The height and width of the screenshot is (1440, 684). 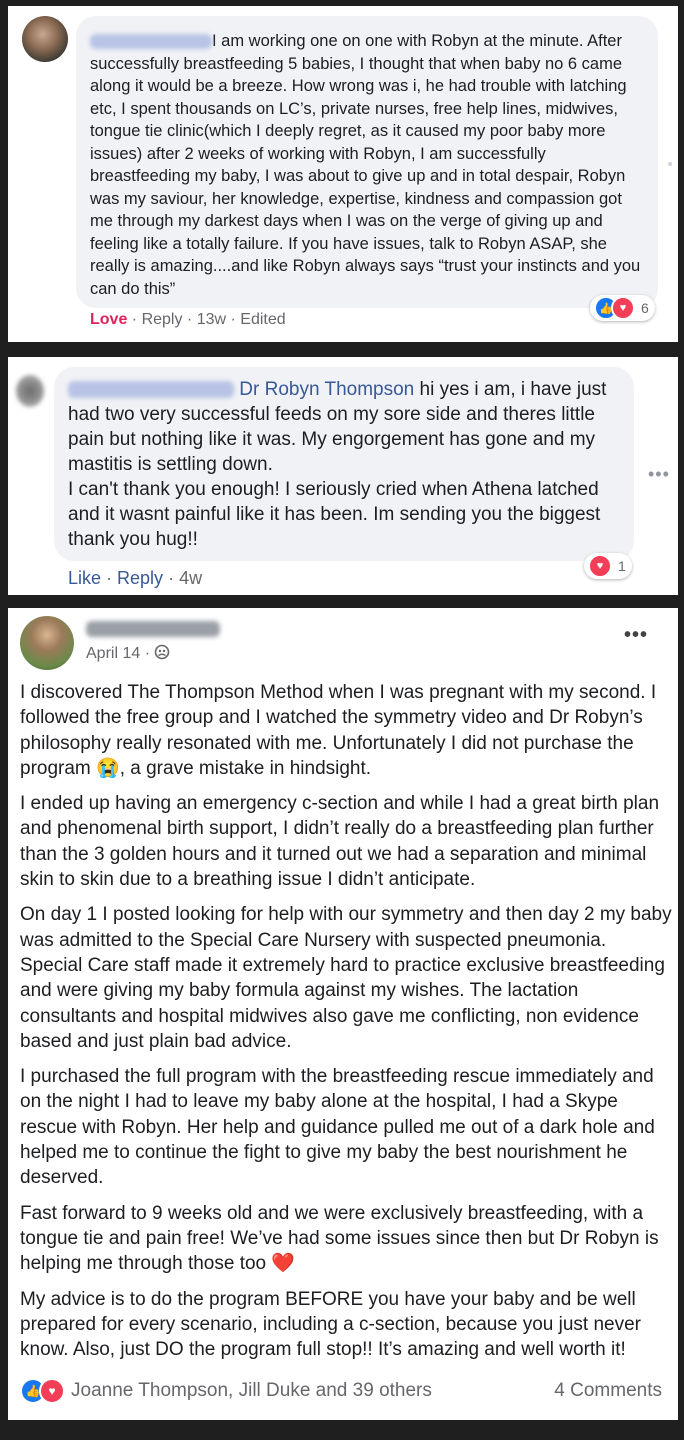 What do you see at coordinates (622, 566) in the screenshot?
I see `reaction-count: 1` at bounding box center [622, 566].